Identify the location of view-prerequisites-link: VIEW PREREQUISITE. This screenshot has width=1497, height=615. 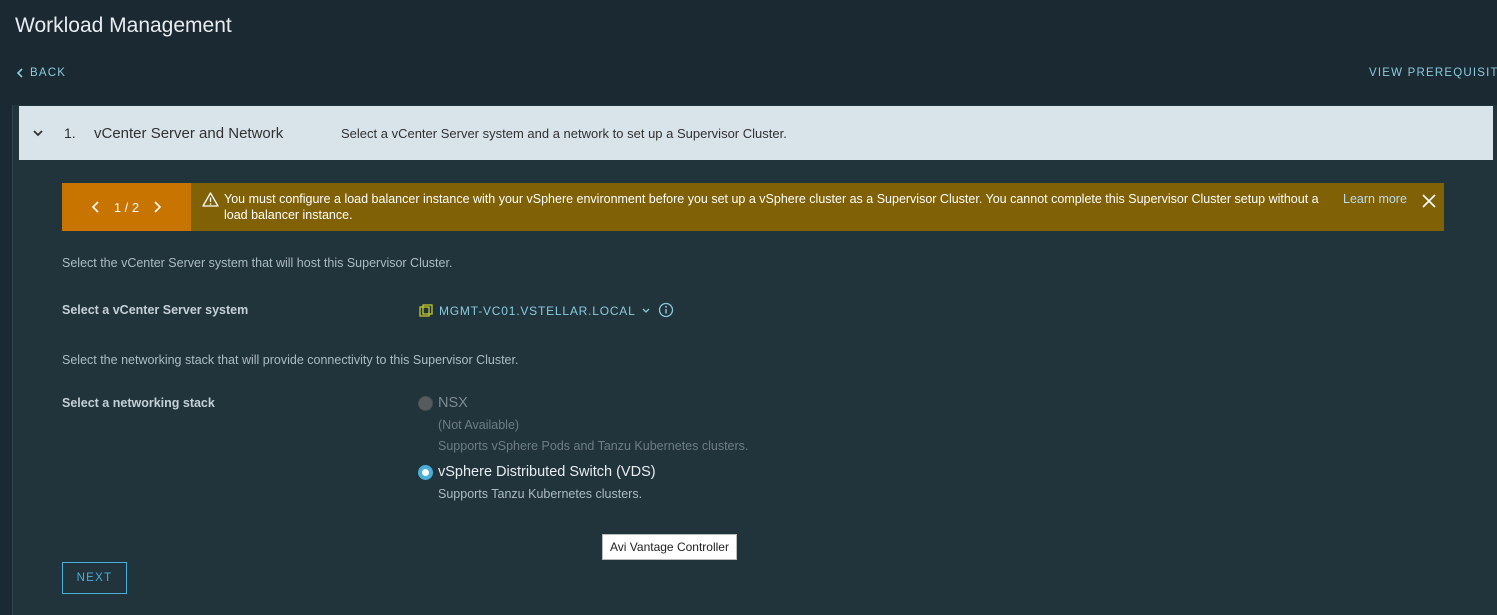
(1433, 73).